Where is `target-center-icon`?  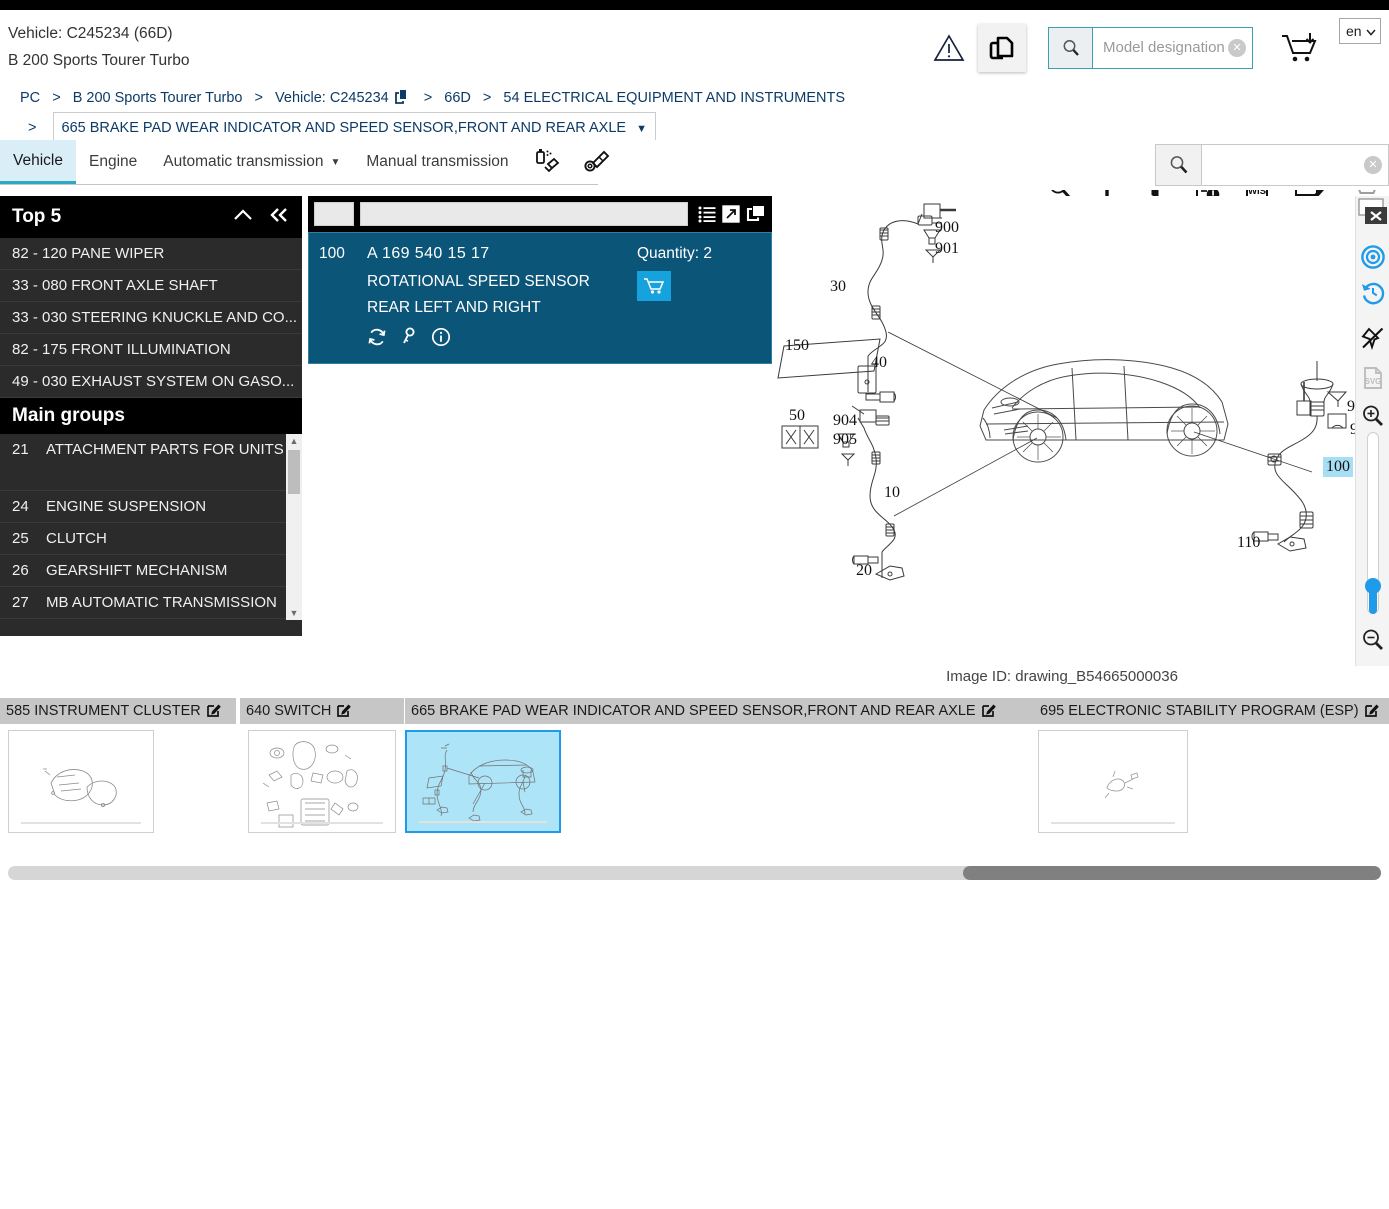
target-center-icon is located at coordinates (1372, 257).